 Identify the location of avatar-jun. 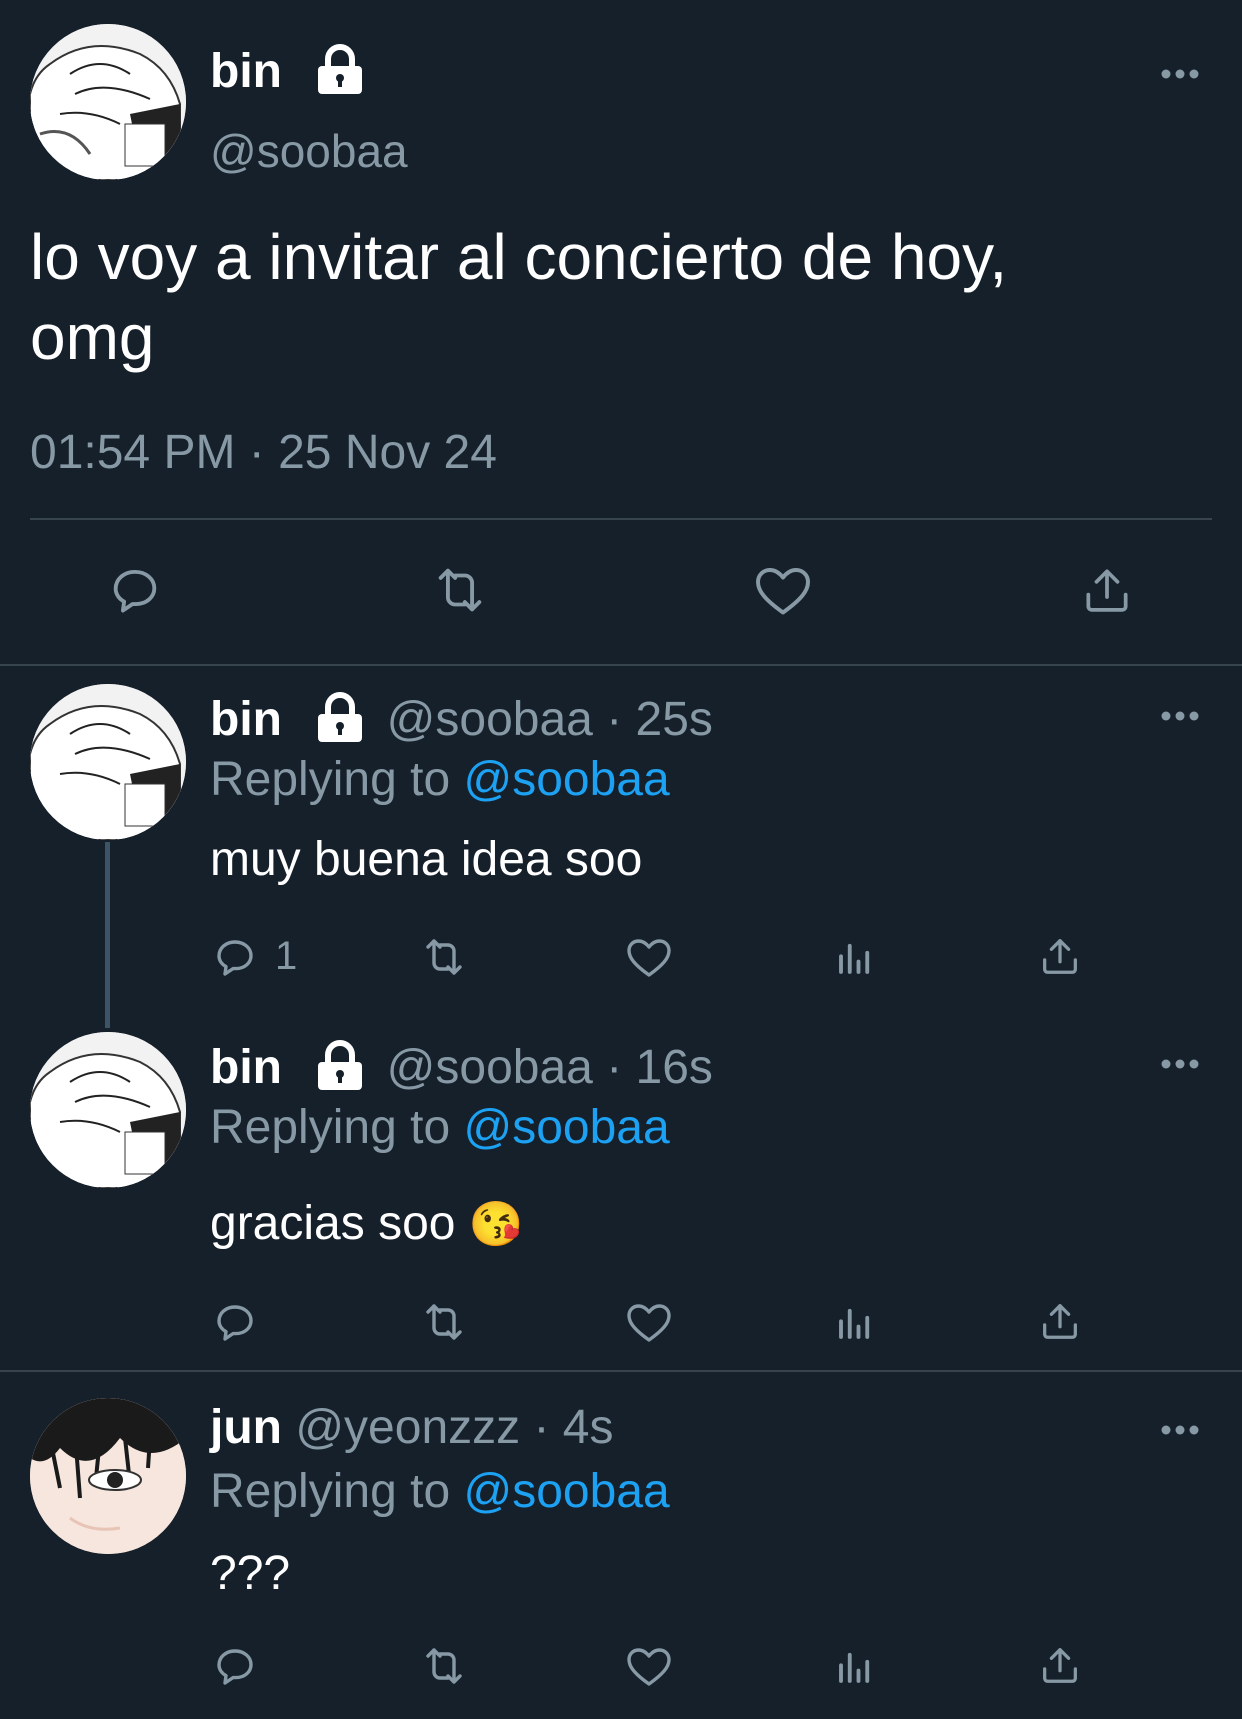
(108, 1476).